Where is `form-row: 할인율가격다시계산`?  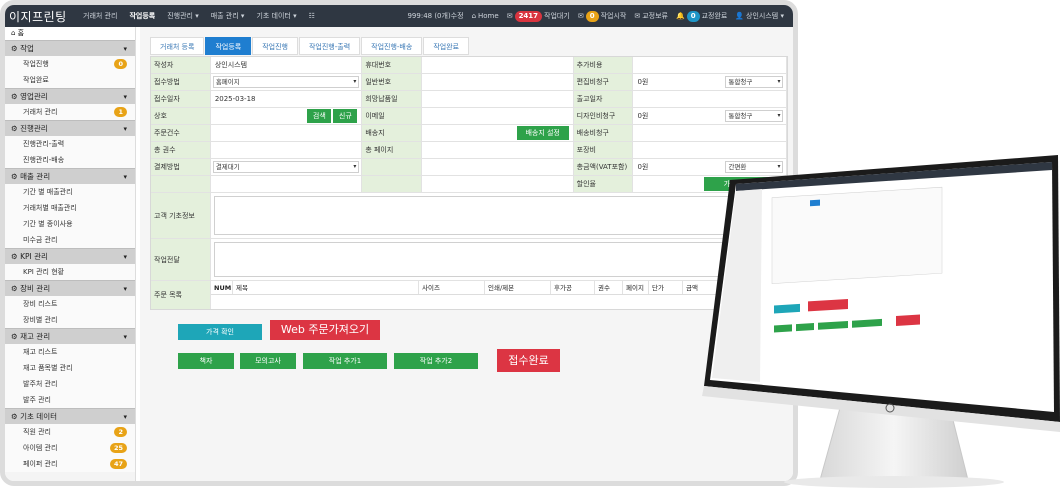 form-row: 할인율가격다시계산 is located at coordinates (469, 184).